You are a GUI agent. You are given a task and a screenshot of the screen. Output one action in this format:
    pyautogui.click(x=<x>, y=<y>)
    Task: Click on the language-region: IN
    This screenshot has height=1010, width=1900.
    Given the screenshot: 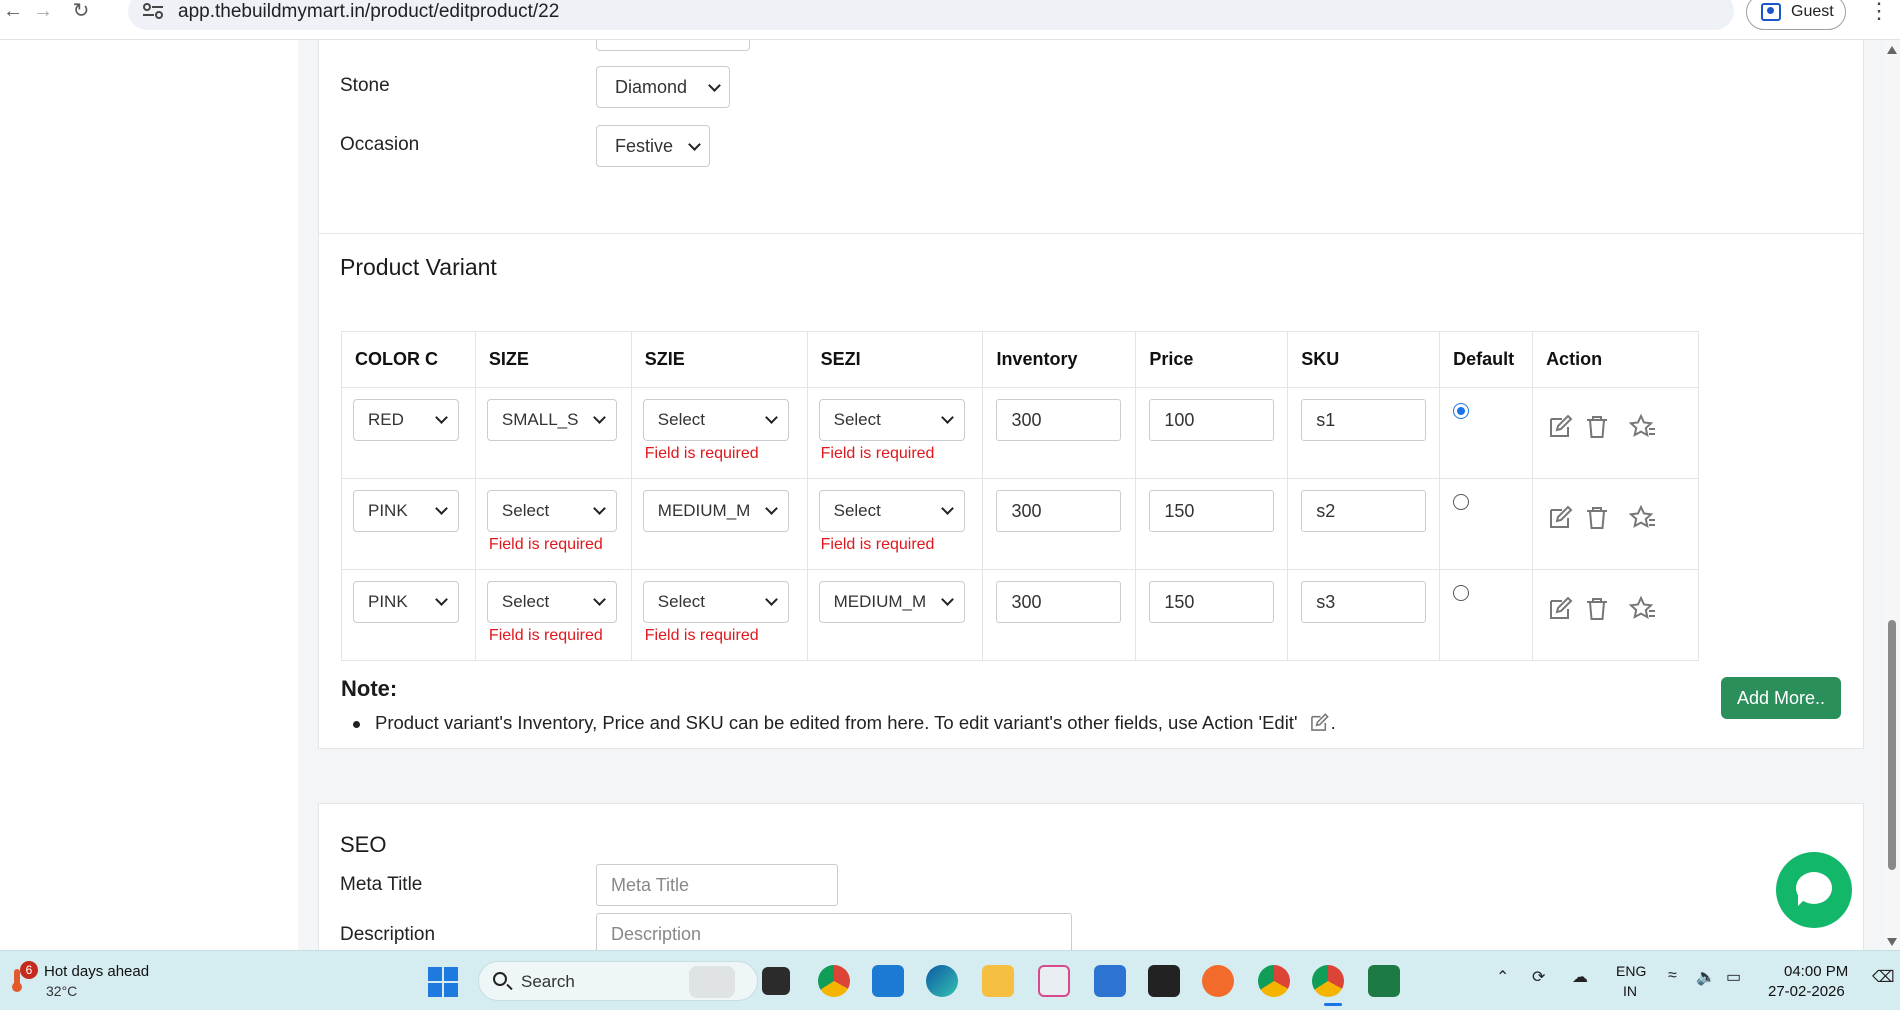 What is the action you would take?
    pyautogui.click(x=1630, y=991)
    